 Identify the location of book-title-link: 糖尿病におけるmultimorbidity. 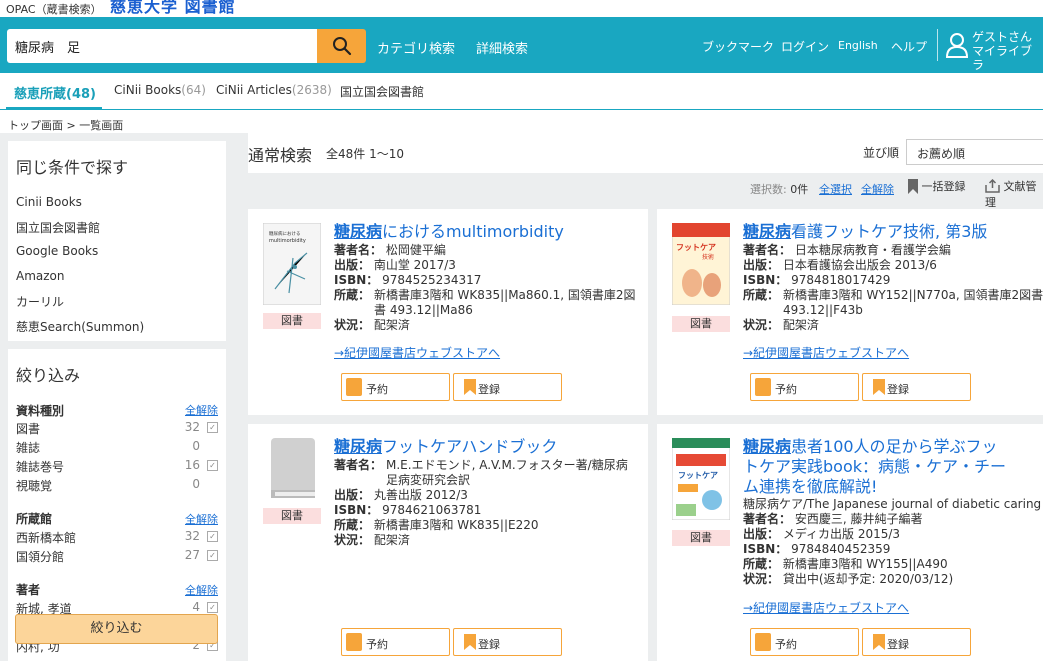
(486, 232).